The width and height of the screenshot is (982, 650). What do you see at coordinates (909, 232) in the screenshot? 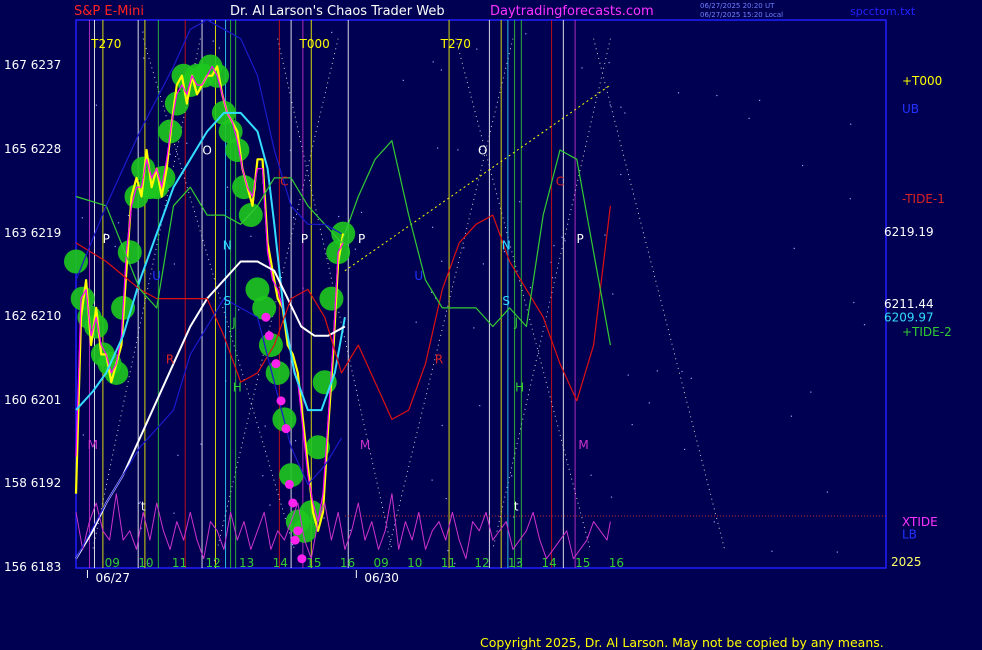
I see `right-value-label: 6219.19` at bounding box center [909, 232].